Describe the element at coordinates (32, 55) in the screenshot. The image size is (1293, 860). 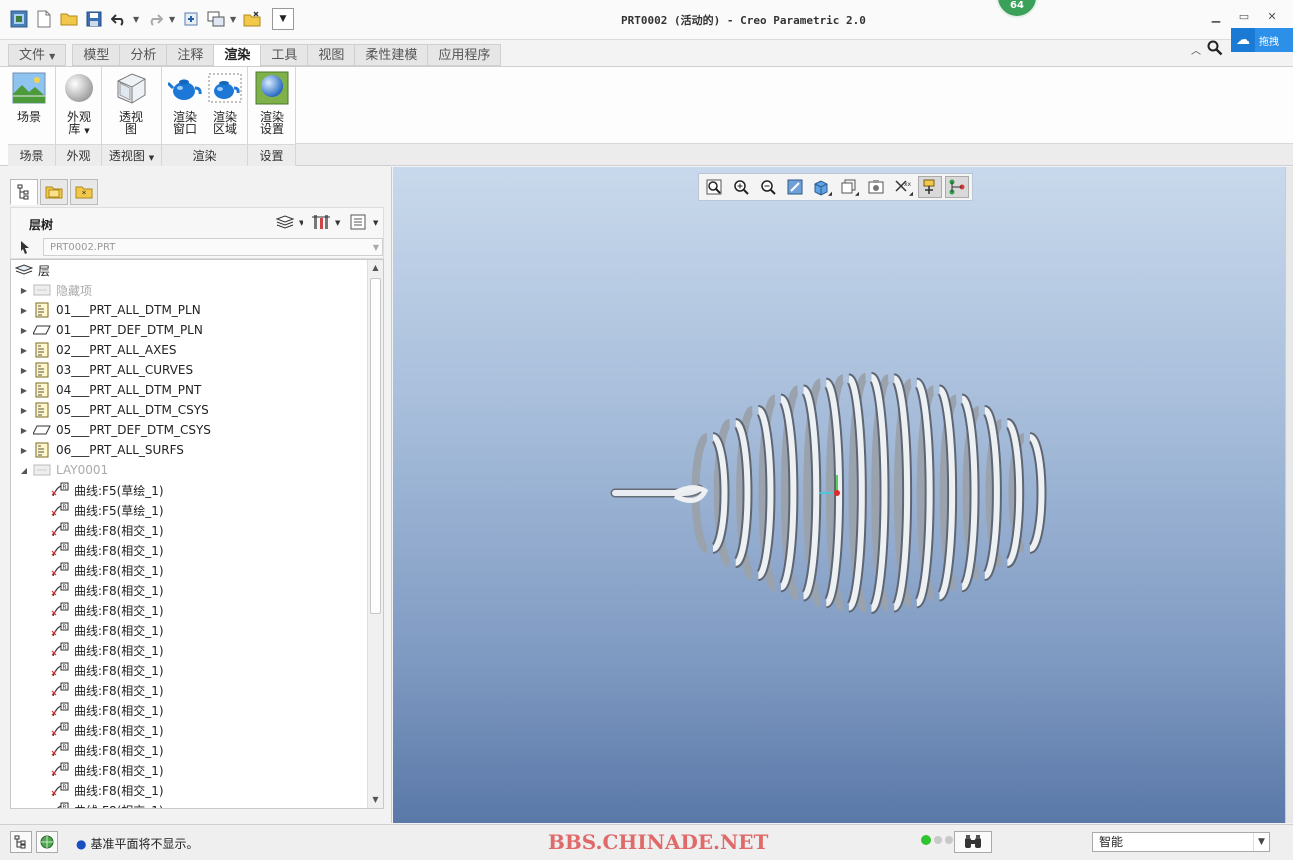
I see `tab-file-label: 文件` at that location.